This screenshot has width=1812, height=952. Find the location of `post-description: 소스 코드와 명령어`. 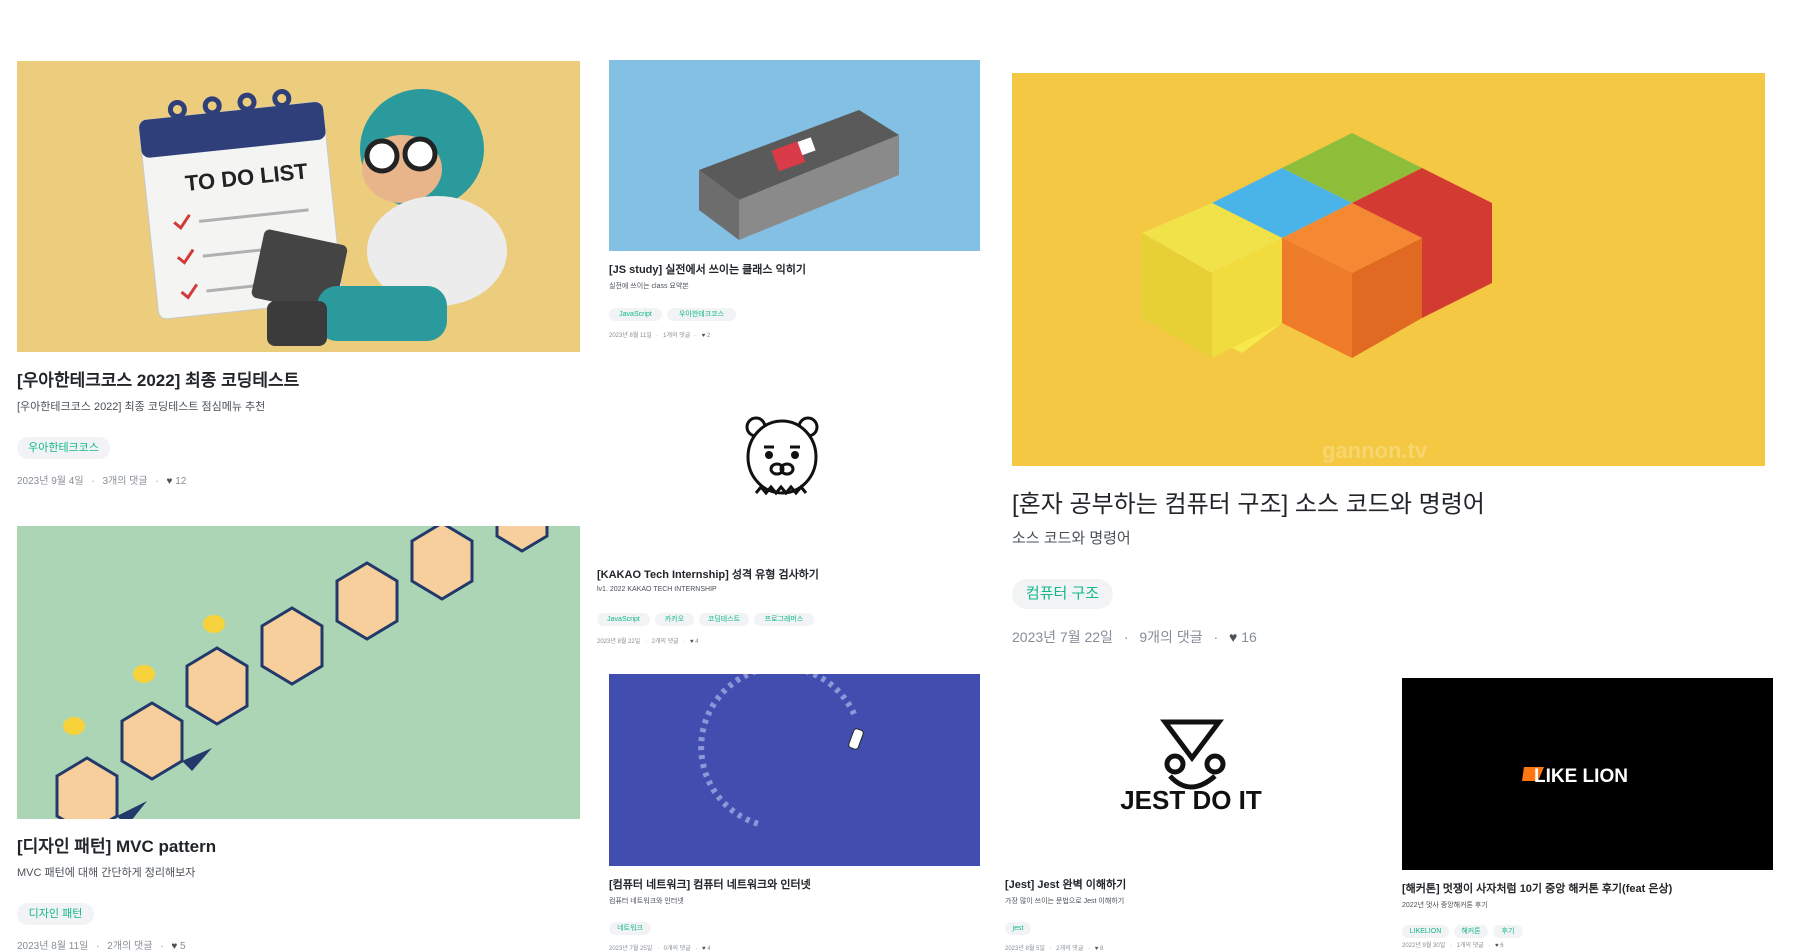

post-description: 소스 코드와 명령어 is located at coordinates (1071, 538).